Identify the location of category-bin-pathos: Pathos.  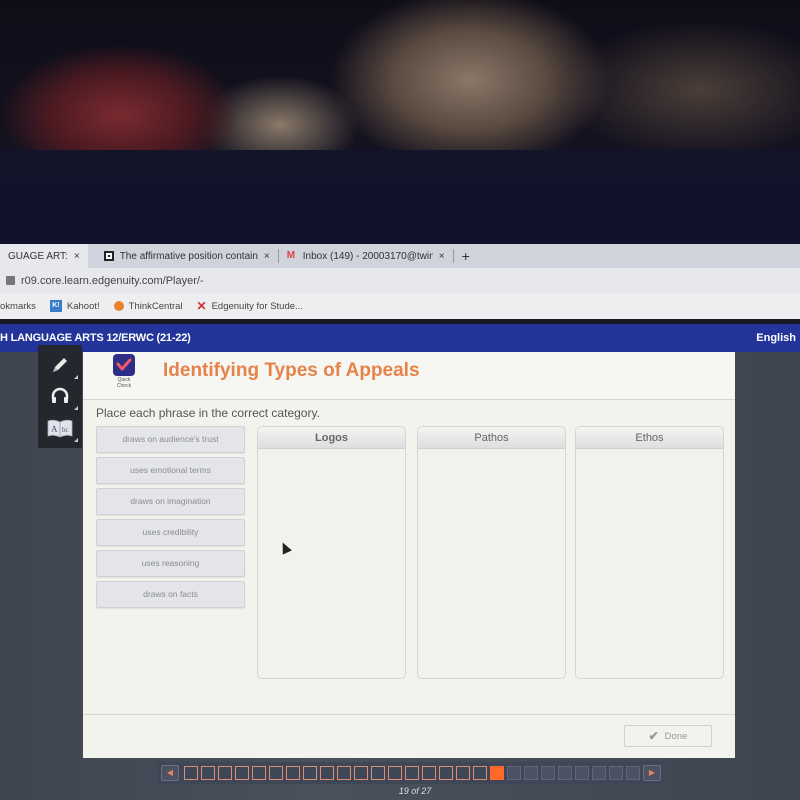
(491, 552).